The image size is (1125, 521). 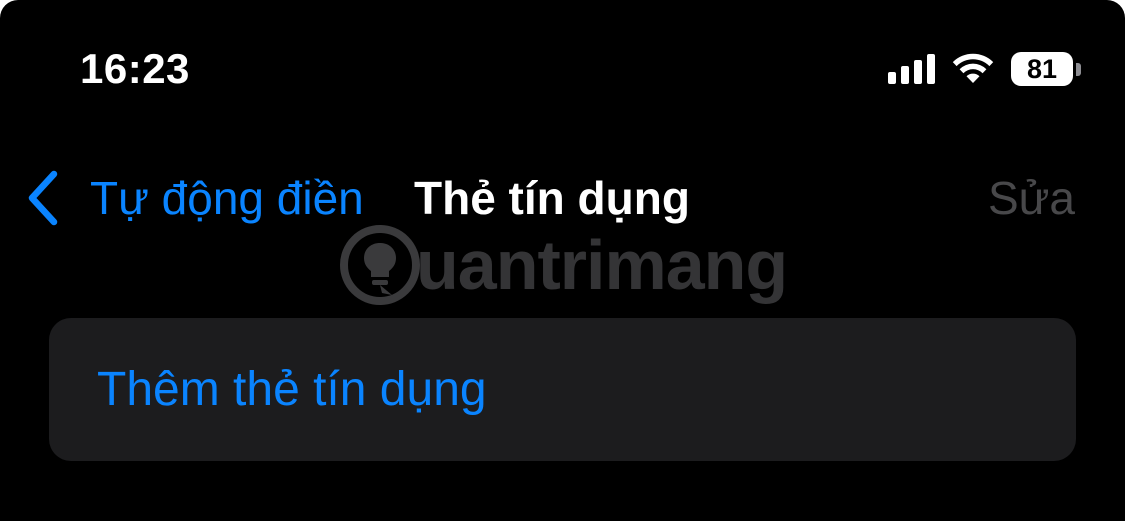 I want to click on wifi-icon, so click(x=973, y=69).